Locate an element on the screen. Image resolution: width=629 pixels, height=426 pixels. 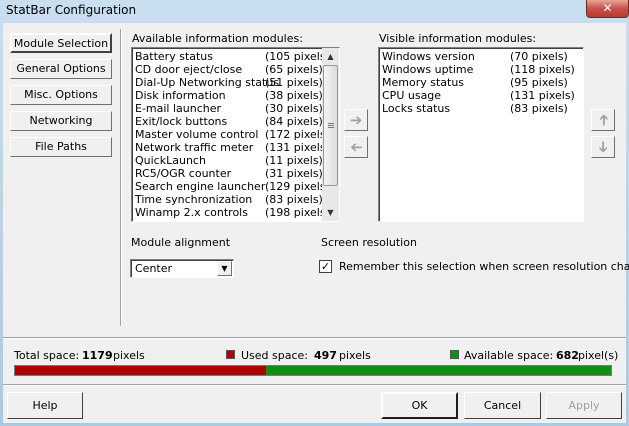
close-icon: ✕ is located at coordinates (607, 8).